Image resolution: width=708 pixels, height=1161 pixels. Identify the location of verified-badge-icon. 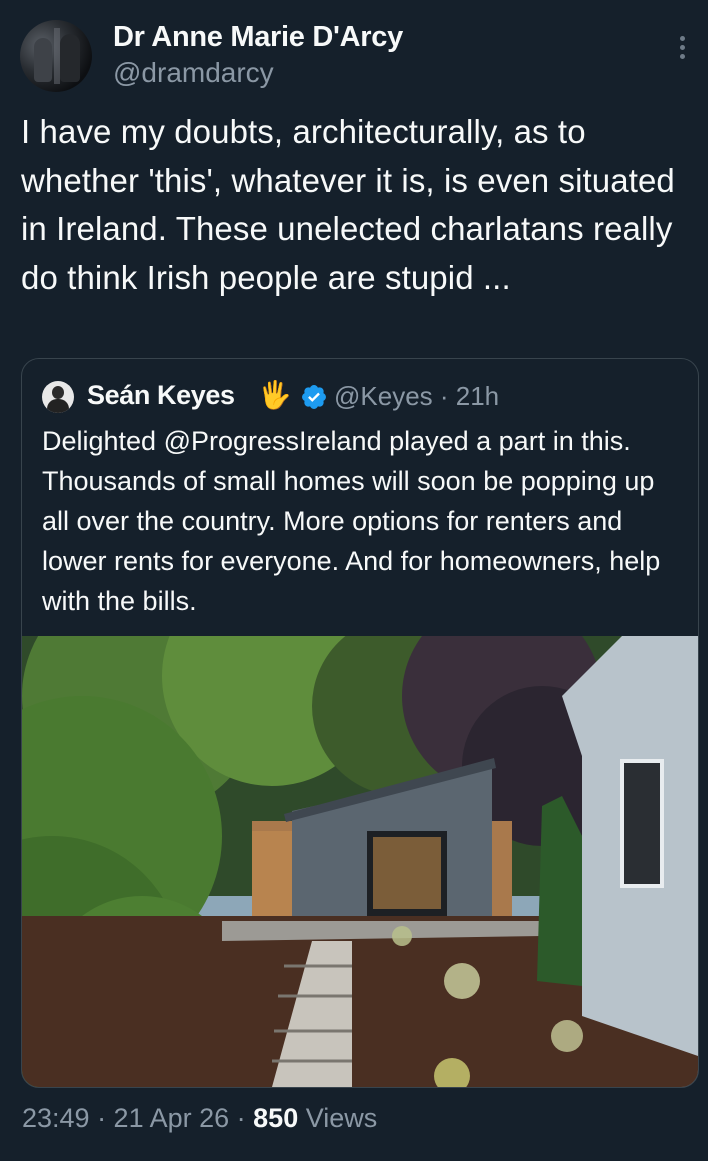
(314, 397).